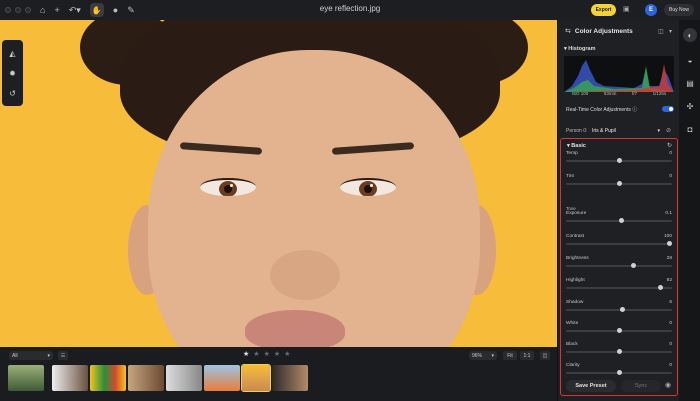  What do you see at coordinates (690, 60) in the screenshot?
I see `face-icon: ◒` at bounding box center [690, 60].